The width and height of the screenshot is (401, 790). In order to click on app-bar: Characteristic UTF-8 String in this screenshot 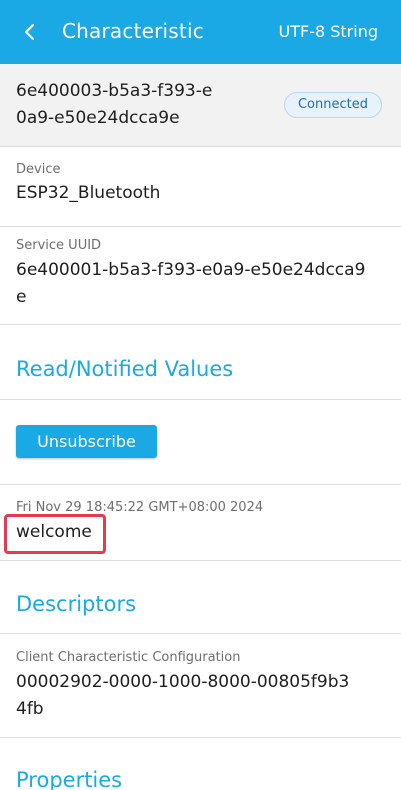, I will do `click(200, 32)`.